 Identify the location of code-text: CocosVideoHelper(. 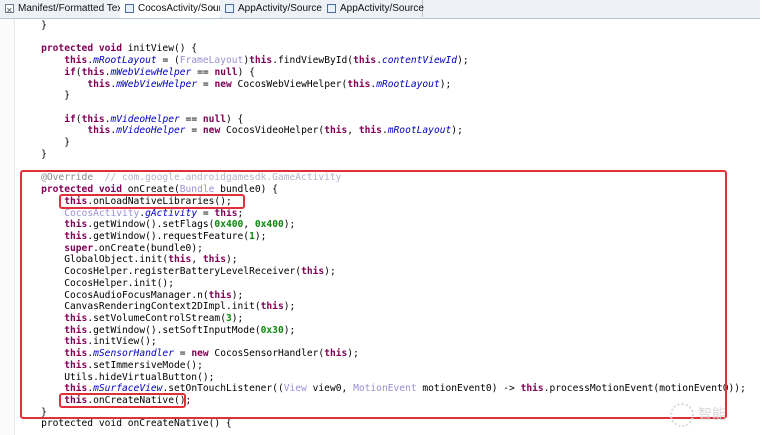
(272, 131).